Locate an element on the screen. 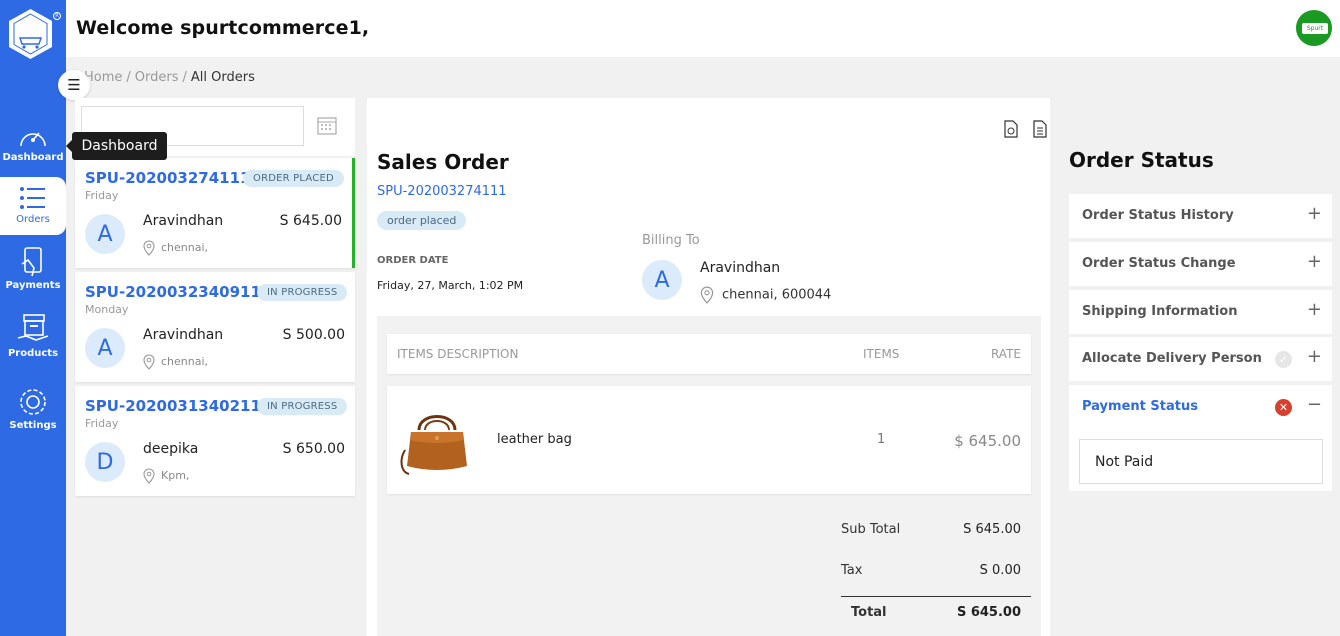 This screenshot has width=1340, height=636. item-name: leather bag is located at coordinates (534, 439).